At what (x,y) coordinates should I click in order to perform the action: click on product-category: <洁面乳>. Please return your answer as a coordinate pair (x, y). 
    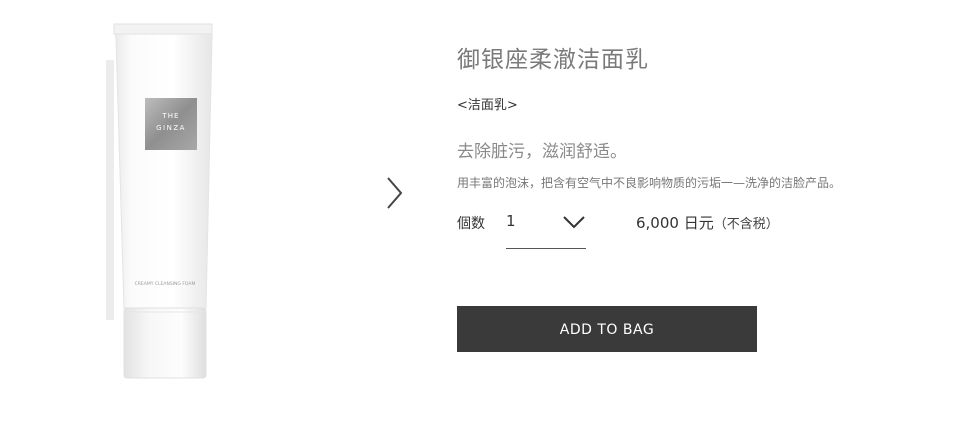
    Looking at the image, I should click on (487, 105).